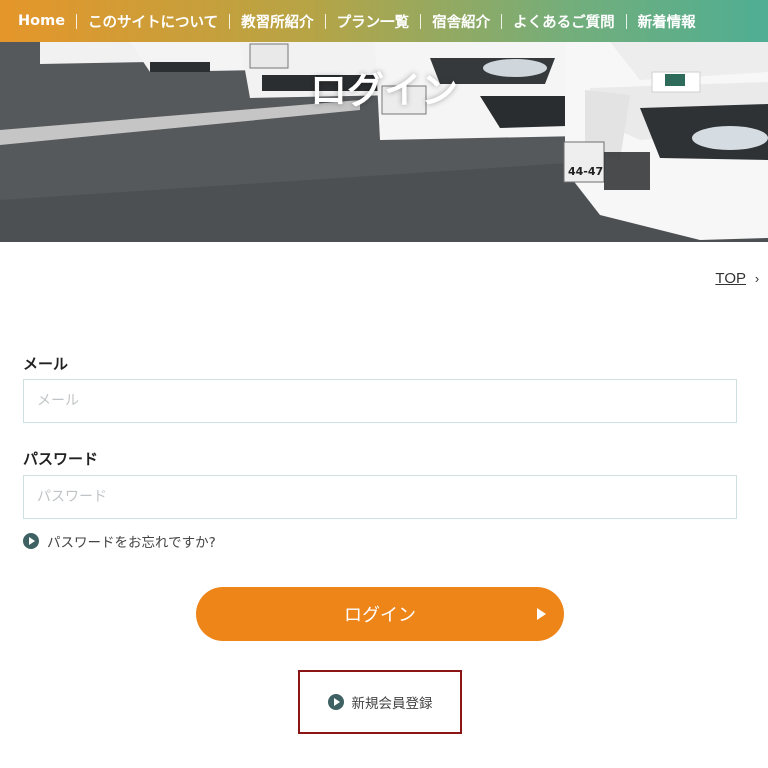  Describe the element at coordinates (384, 90) in the screenshot. I see `page-title: ログイン` at that location.